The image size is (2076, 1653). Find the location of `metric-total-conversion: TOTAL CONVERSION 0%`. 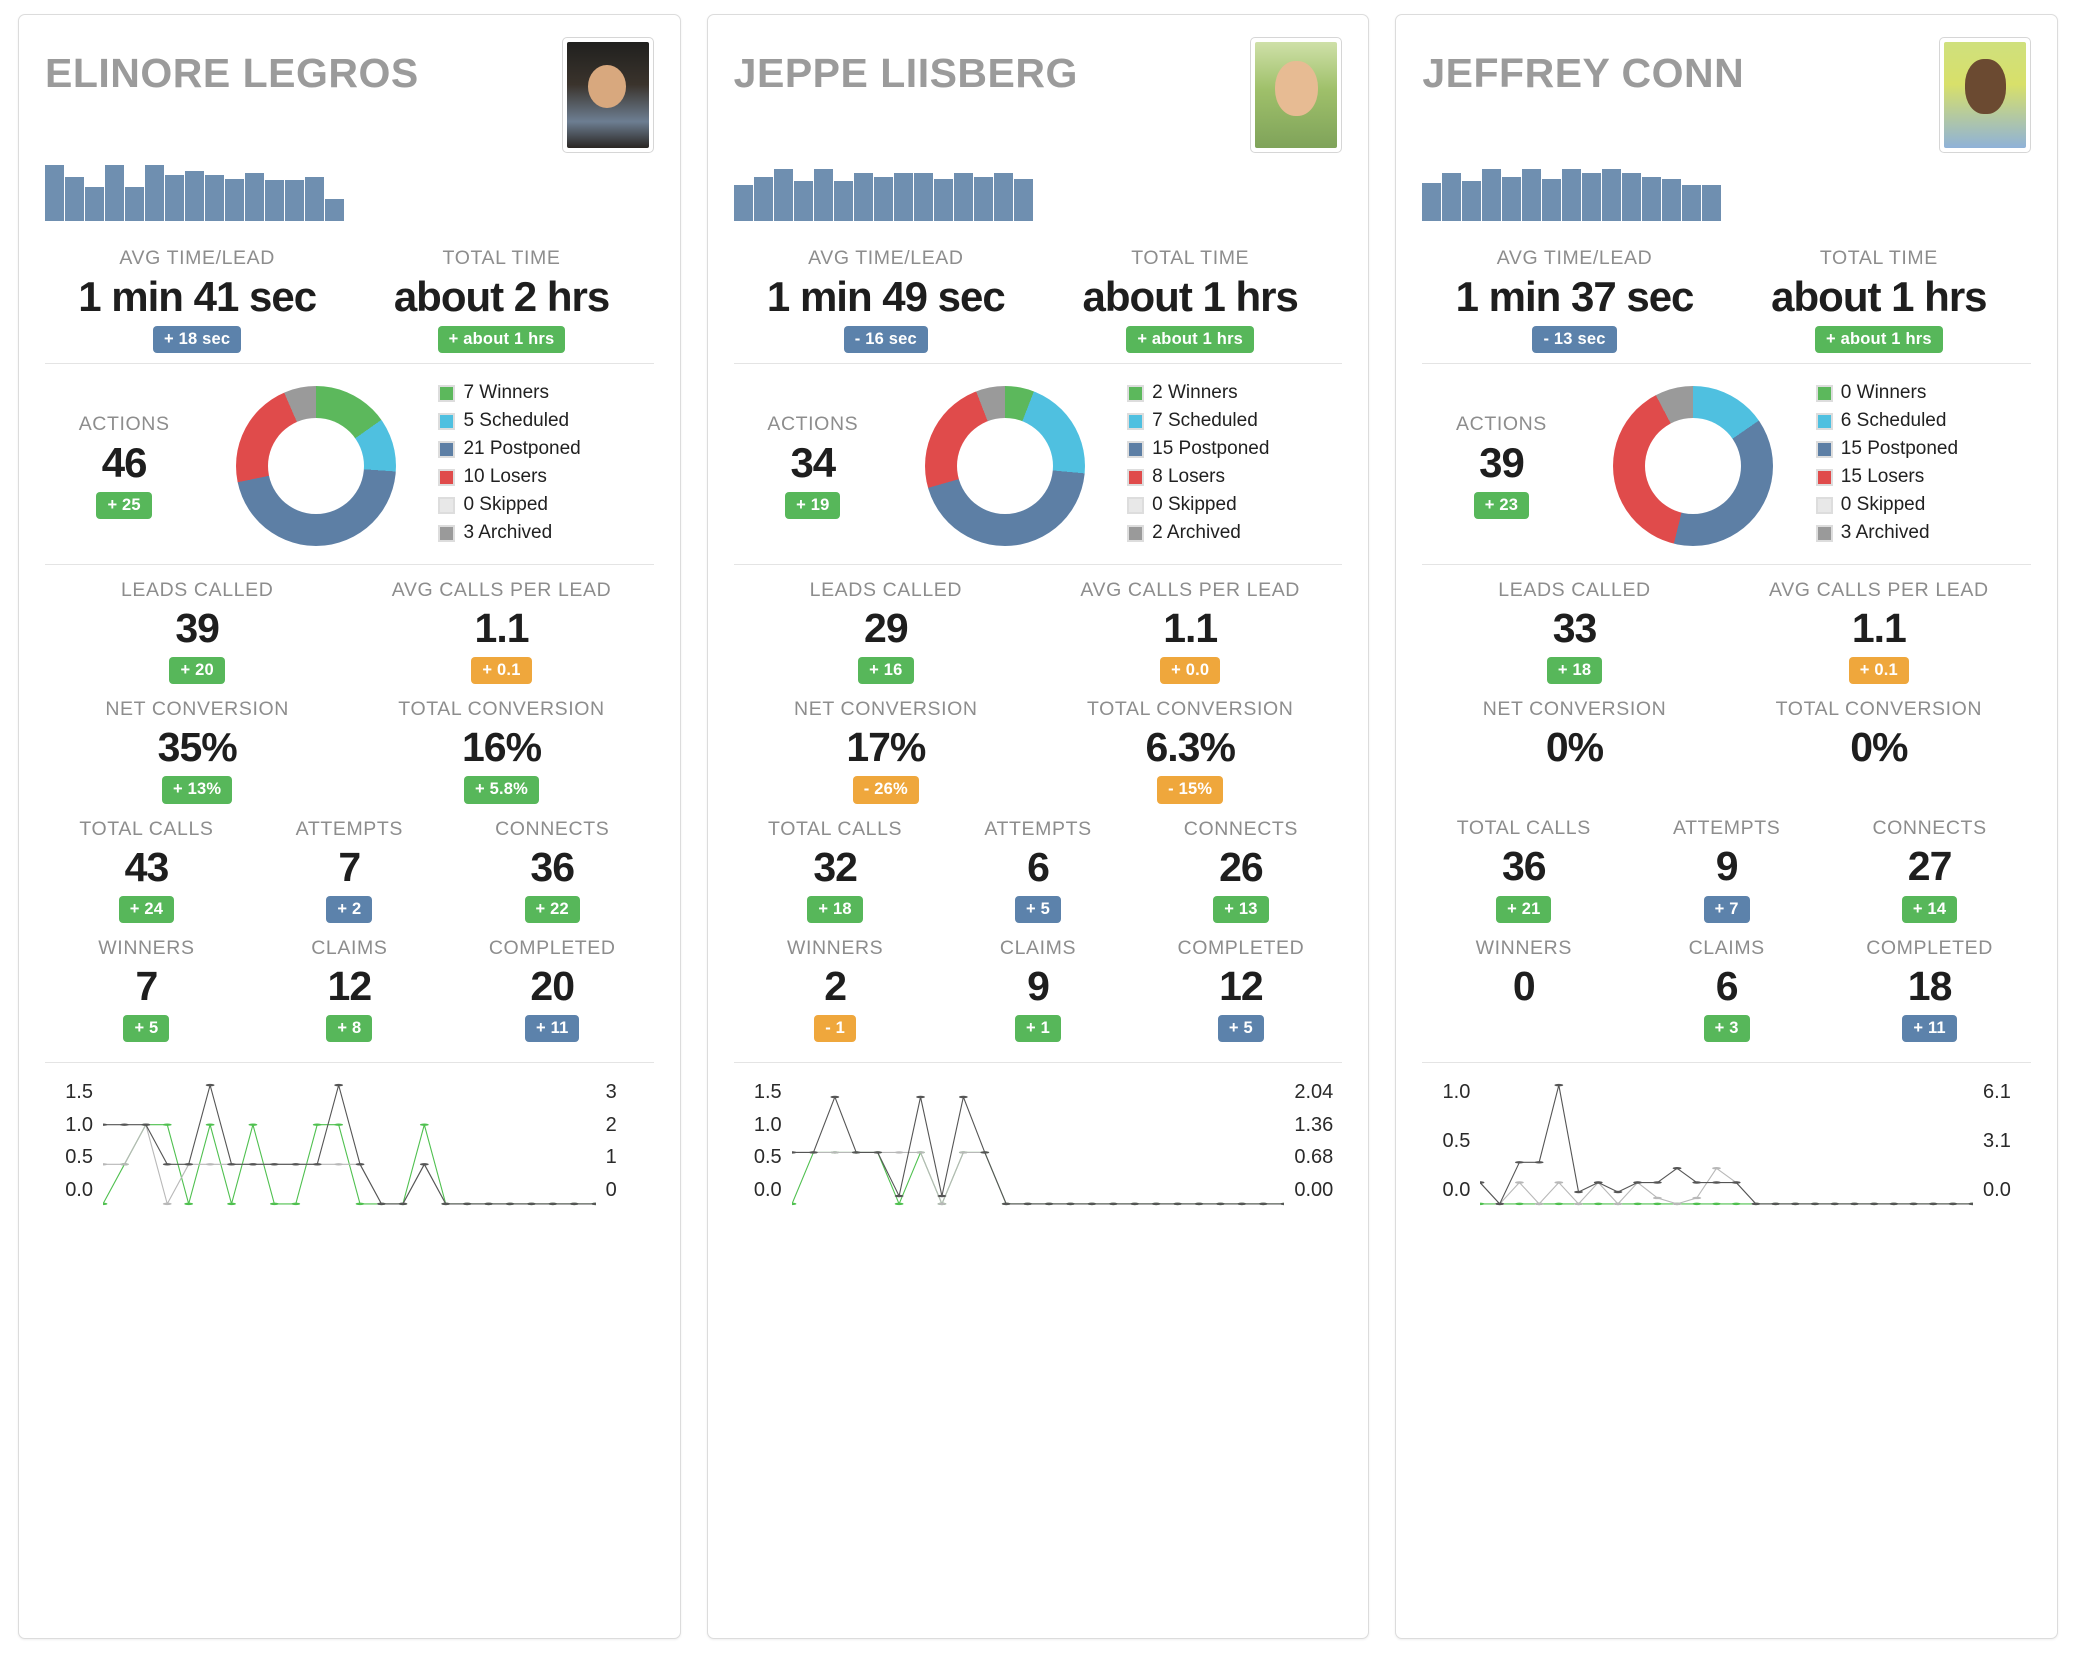

metric-total-conversion: TOTAL CONVERSION 0% is located at coordinates (1879, 750).